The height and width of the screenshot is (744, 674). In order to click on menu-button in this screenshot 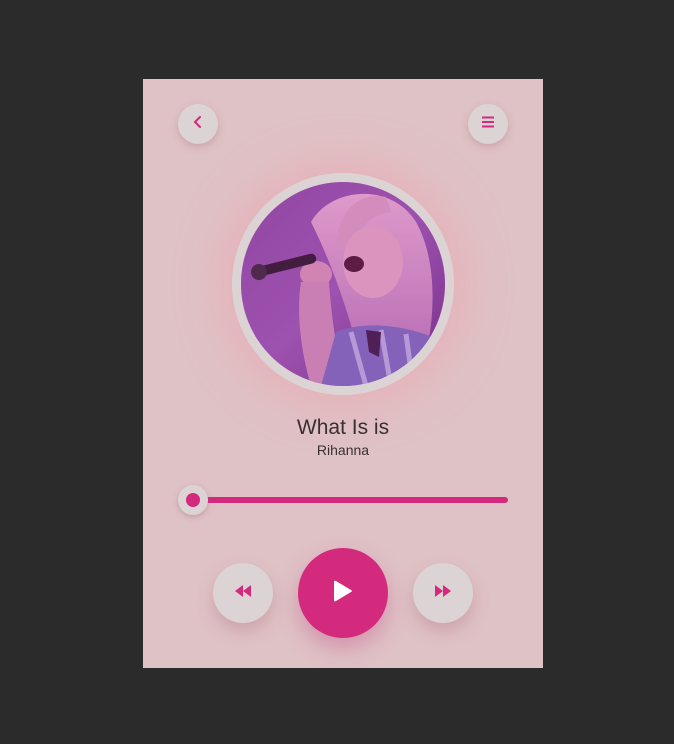, I will do `click(488, 124)`.